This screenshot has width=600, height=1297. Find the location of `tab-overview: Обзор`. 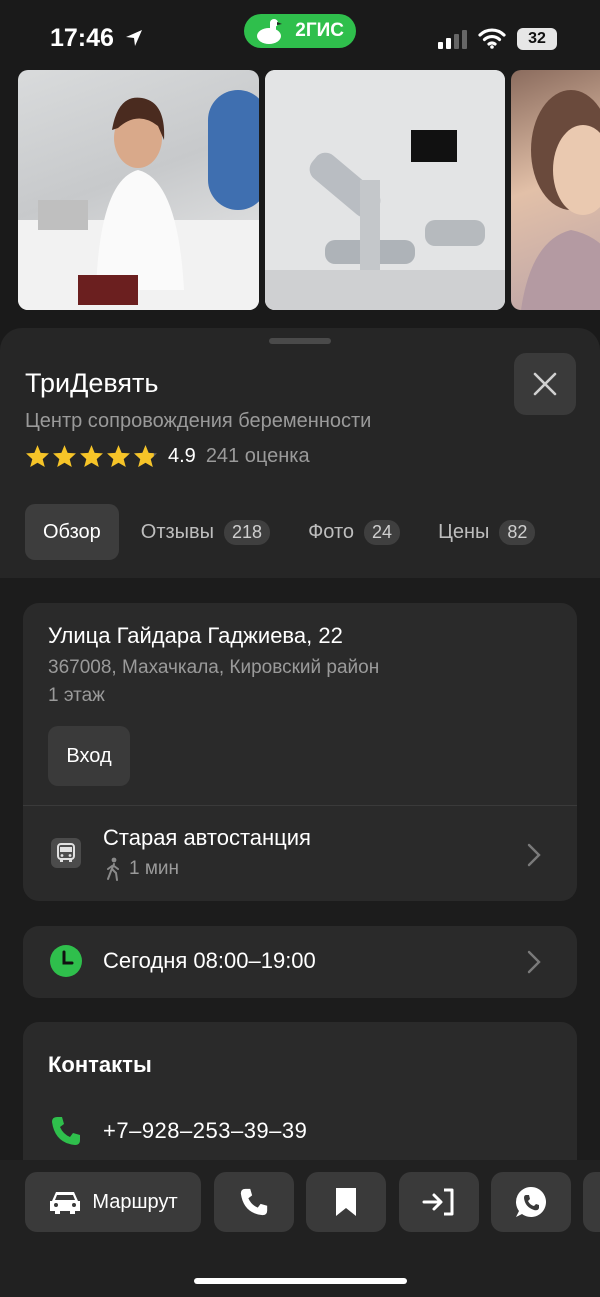

tab-overview: Обзор is located at coordinates (72, 532).